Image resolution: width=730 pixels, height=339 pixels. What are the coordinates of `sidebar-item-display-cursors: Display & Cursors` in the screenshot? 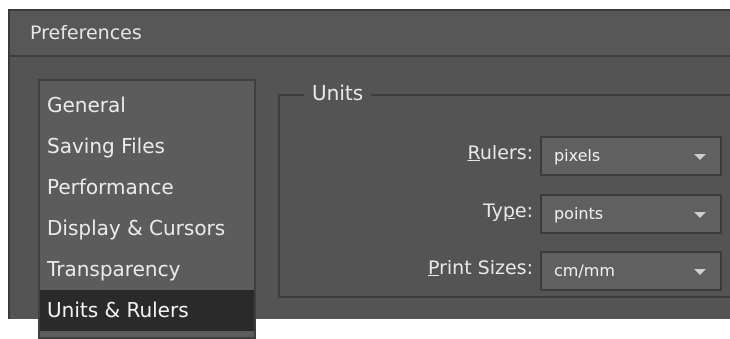 It's located at (147, 228).